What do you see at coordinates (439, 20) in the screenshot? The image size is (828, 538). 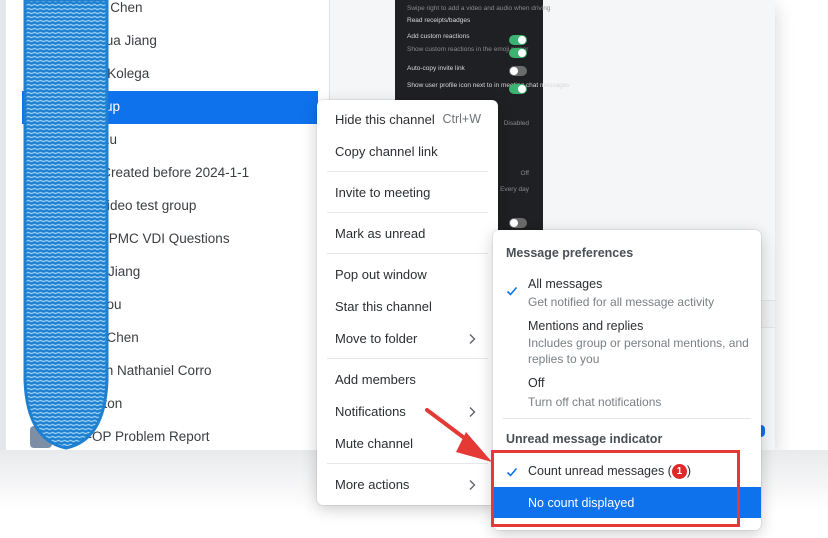 I see `settings-preview-text: Read receipts/badges` at bounding box center [439, 20].